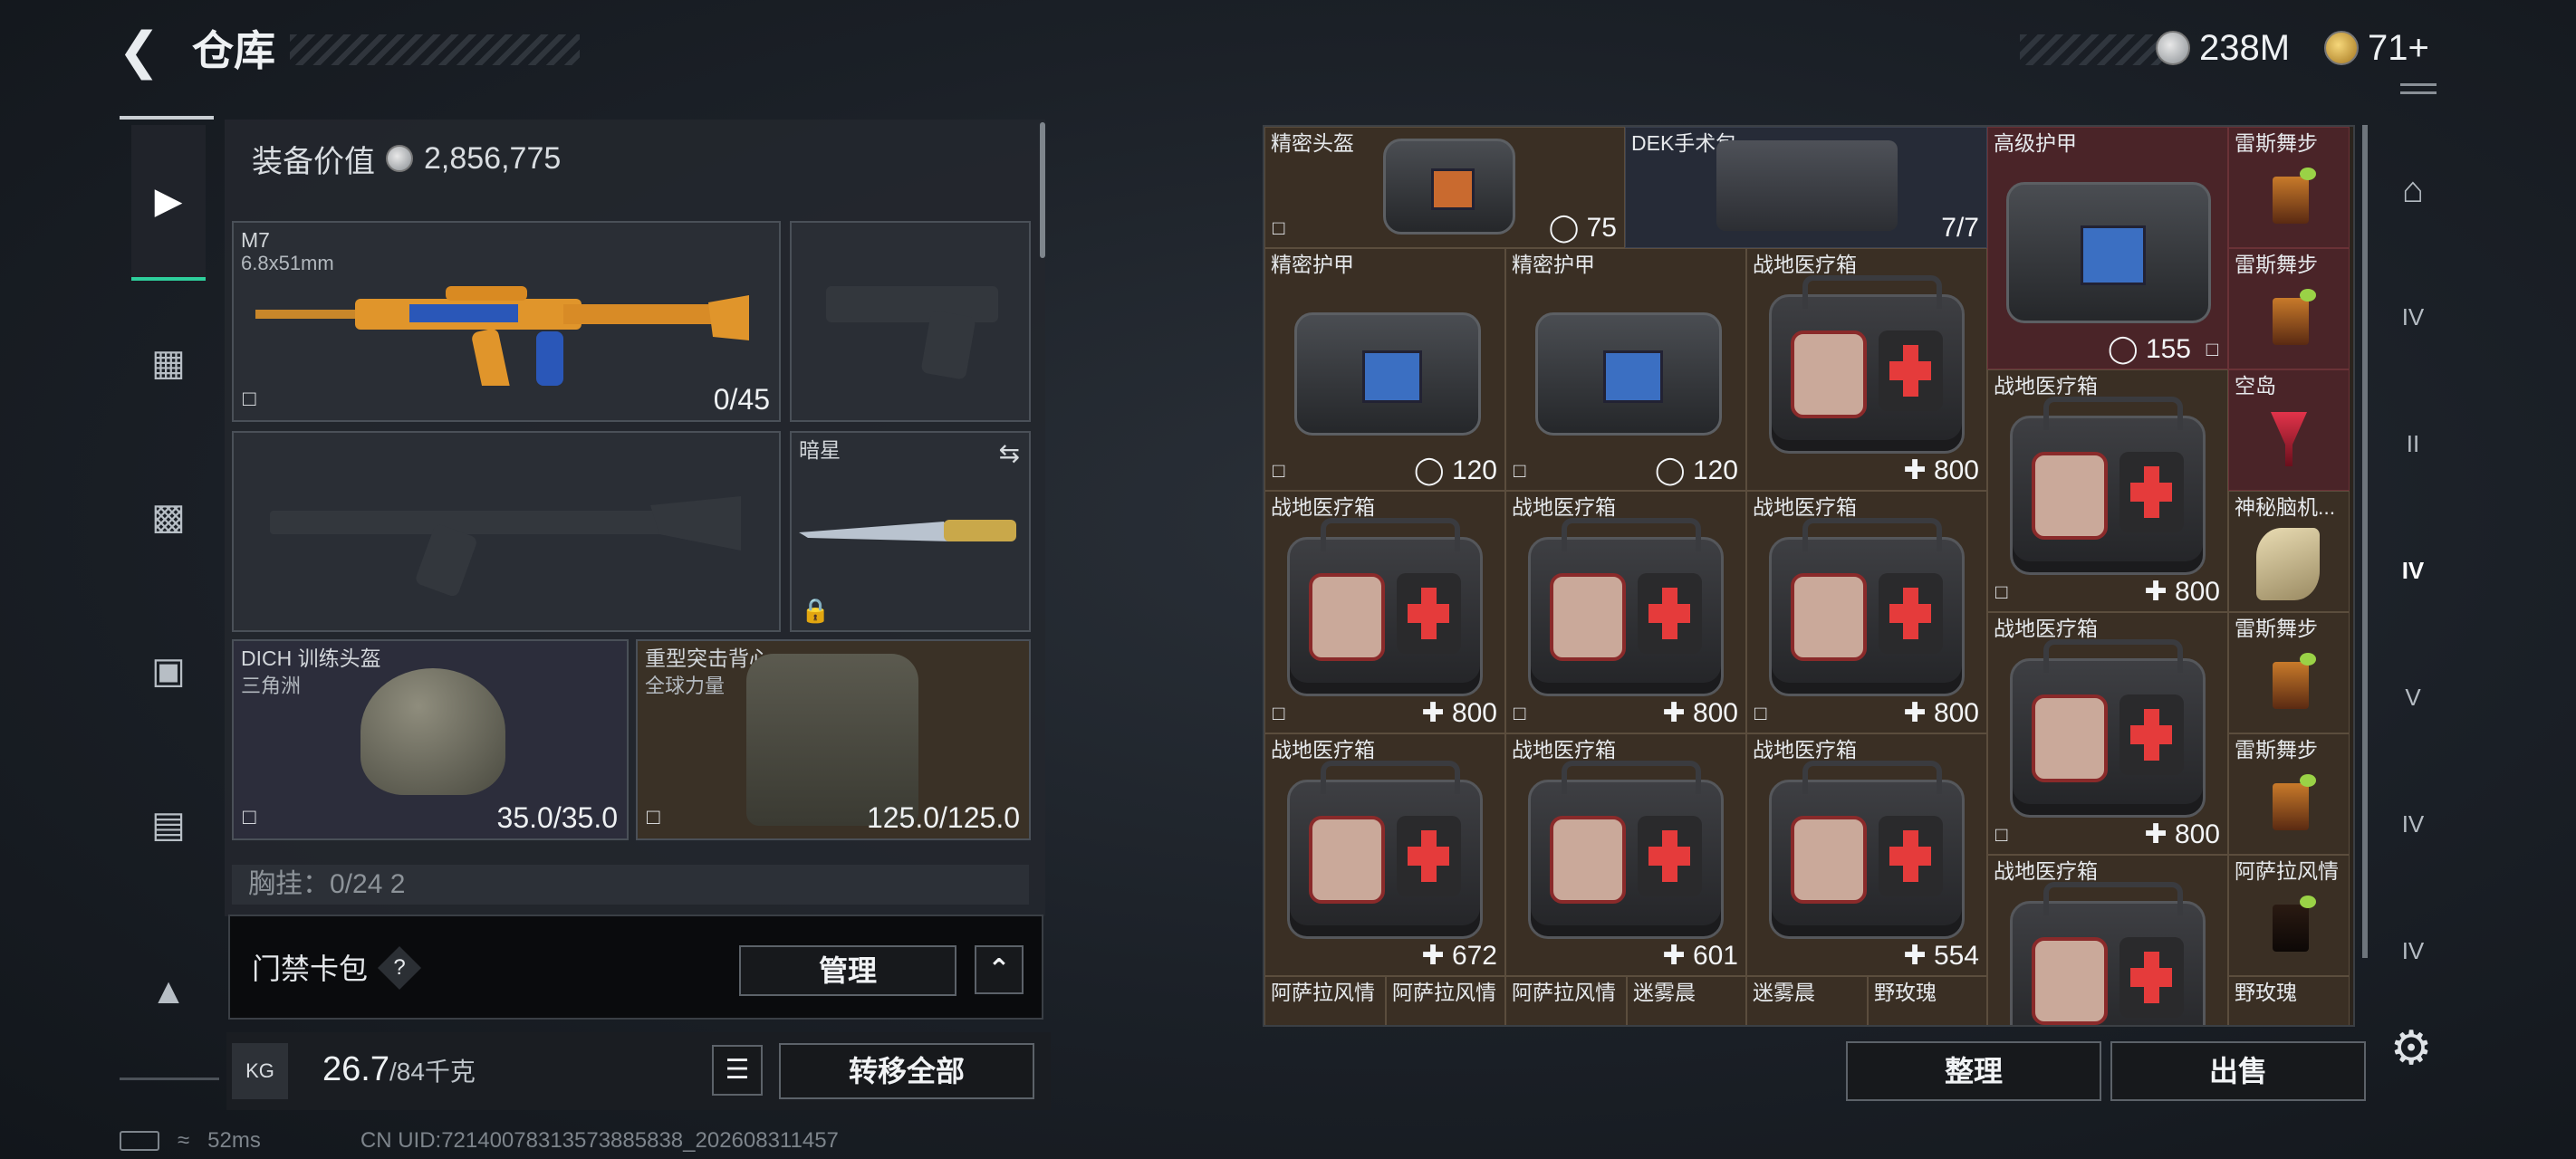  I want to click on container-tab-3: IV, so click(2413, 570).